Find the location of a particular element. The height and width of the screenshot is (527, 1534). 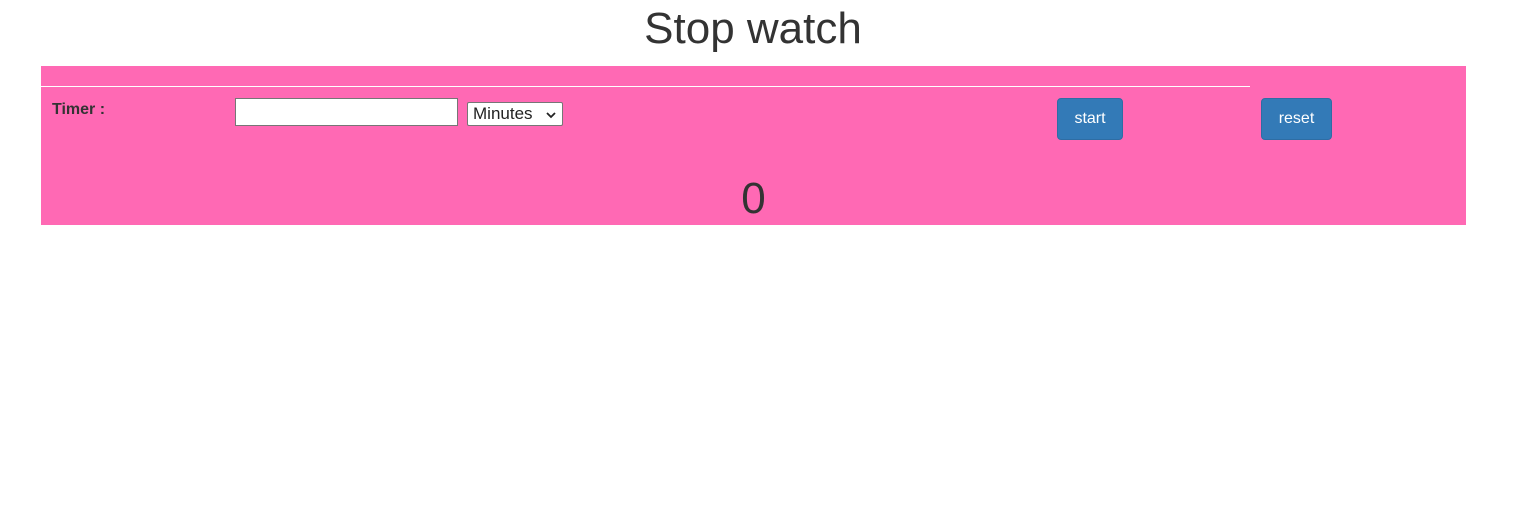

start-button-label: start is located at coordinates (1090, 118).